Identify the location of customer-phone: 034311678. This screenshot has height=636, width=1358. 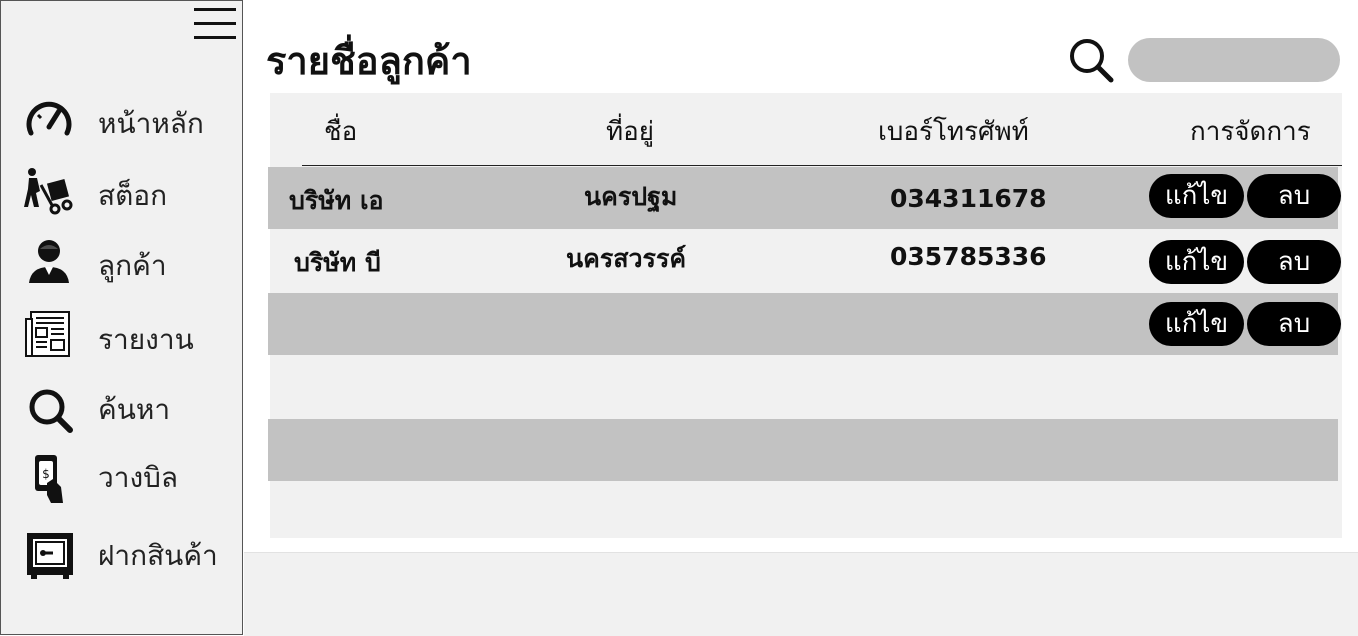
(968, 198).